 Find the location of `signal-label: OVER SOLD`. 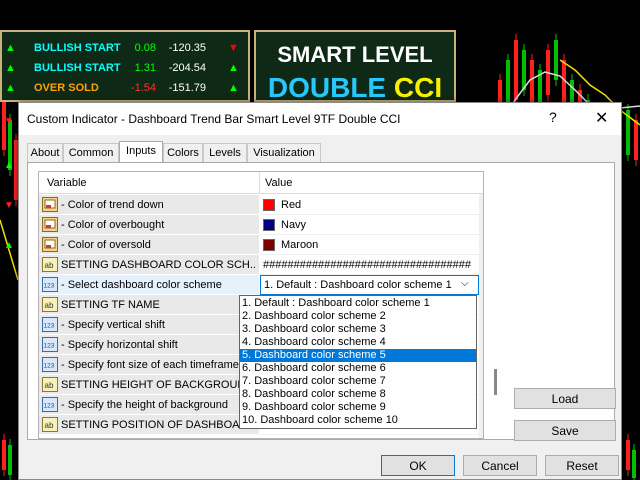

signal-label: OVER SOLD is located at coordinates (66, 88).